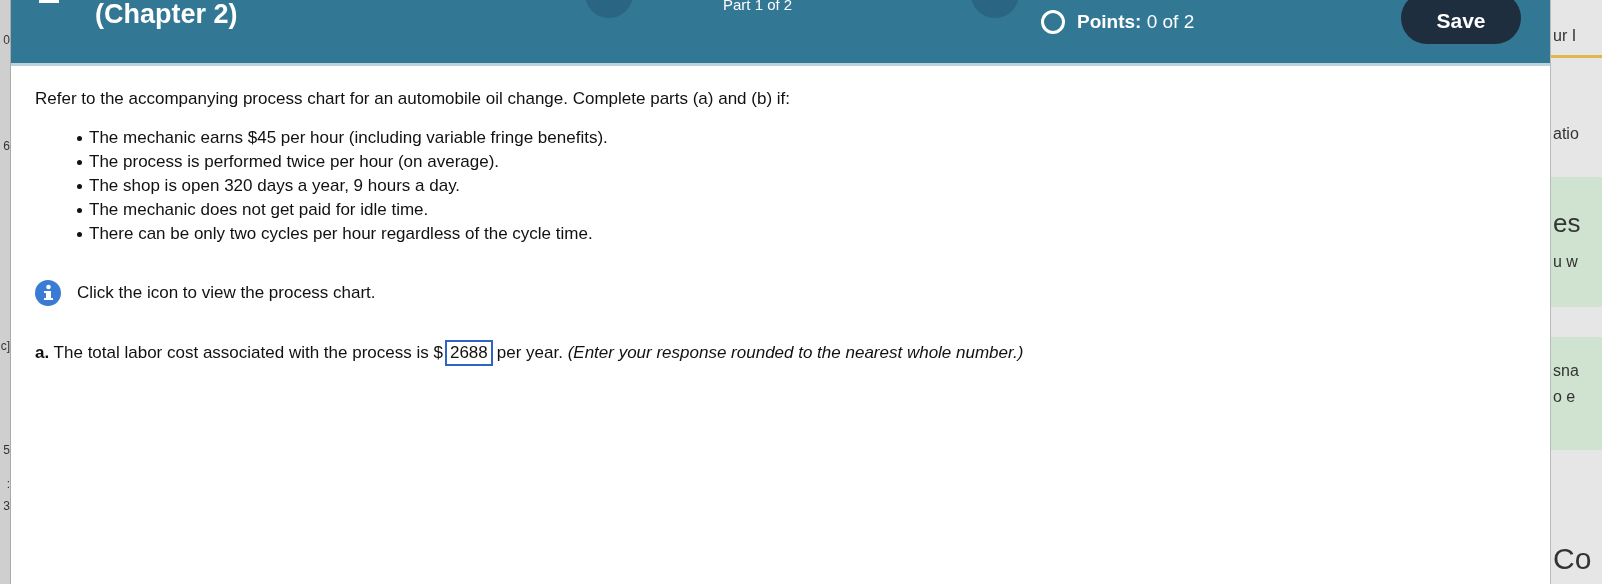 The width and height of the screenshot is (1602, 584). I want to click on background-text: :, so click(8, 484).